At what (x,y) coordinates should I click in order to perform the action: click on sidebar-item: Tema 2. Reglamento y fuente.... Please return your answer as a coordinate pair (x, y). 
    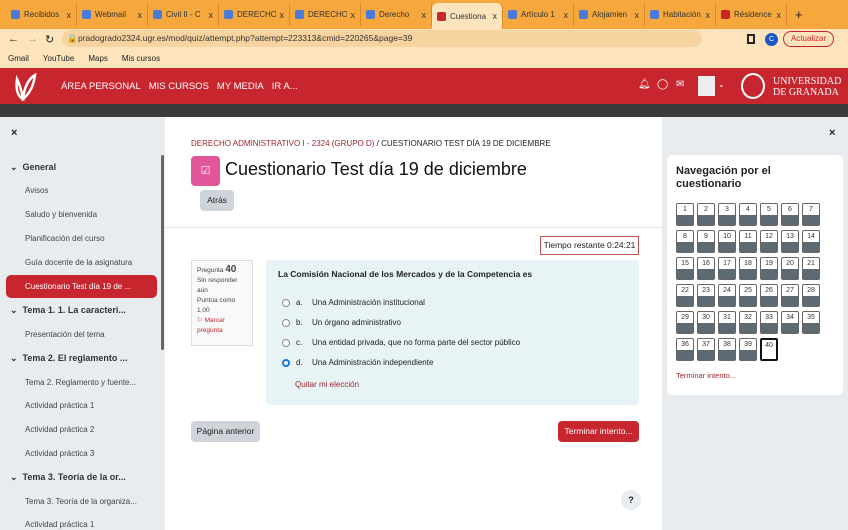
    Looking at the image, I should click on (80, 382).